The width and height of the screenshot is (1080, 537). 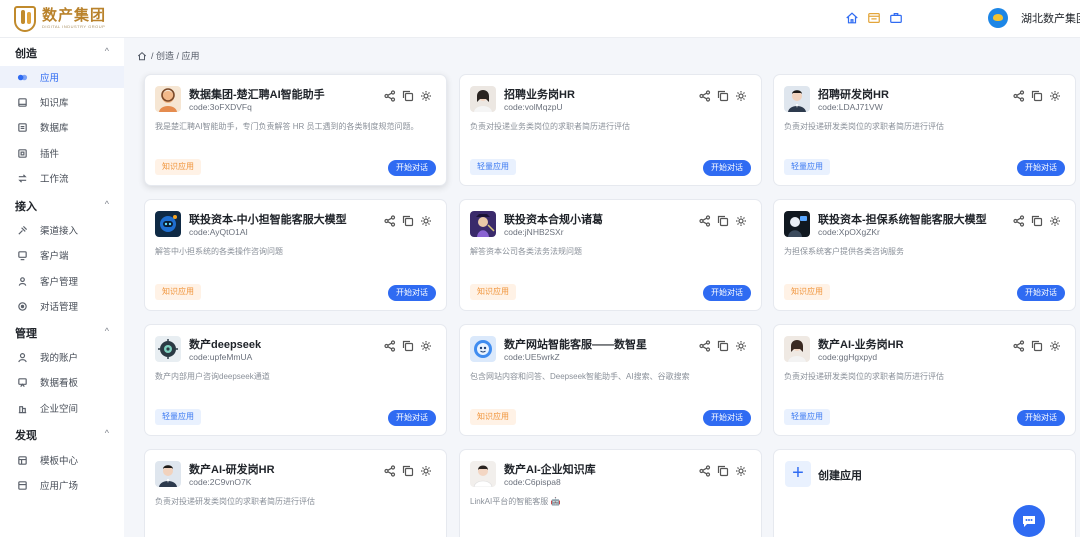 What do you see at coordinates (532, 357) in the screenshot?
I see `card-code: code:UE5wrkZ` at bounding box center [532, 357].